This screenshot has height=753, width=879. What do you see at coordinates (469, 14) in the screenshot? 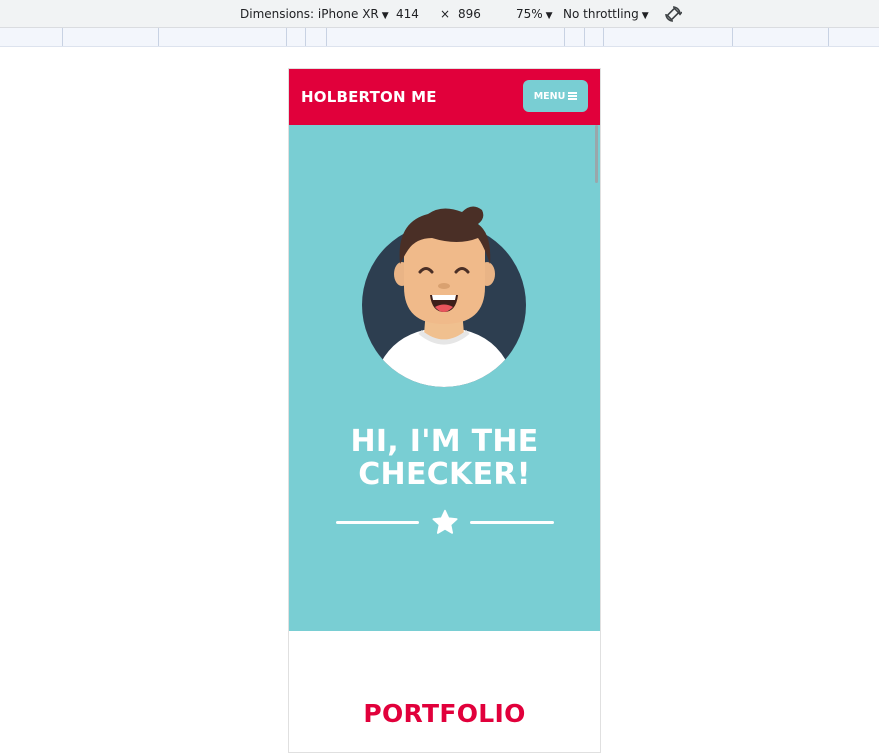
I see `height-input: 896` at bounding box center [469, 14].